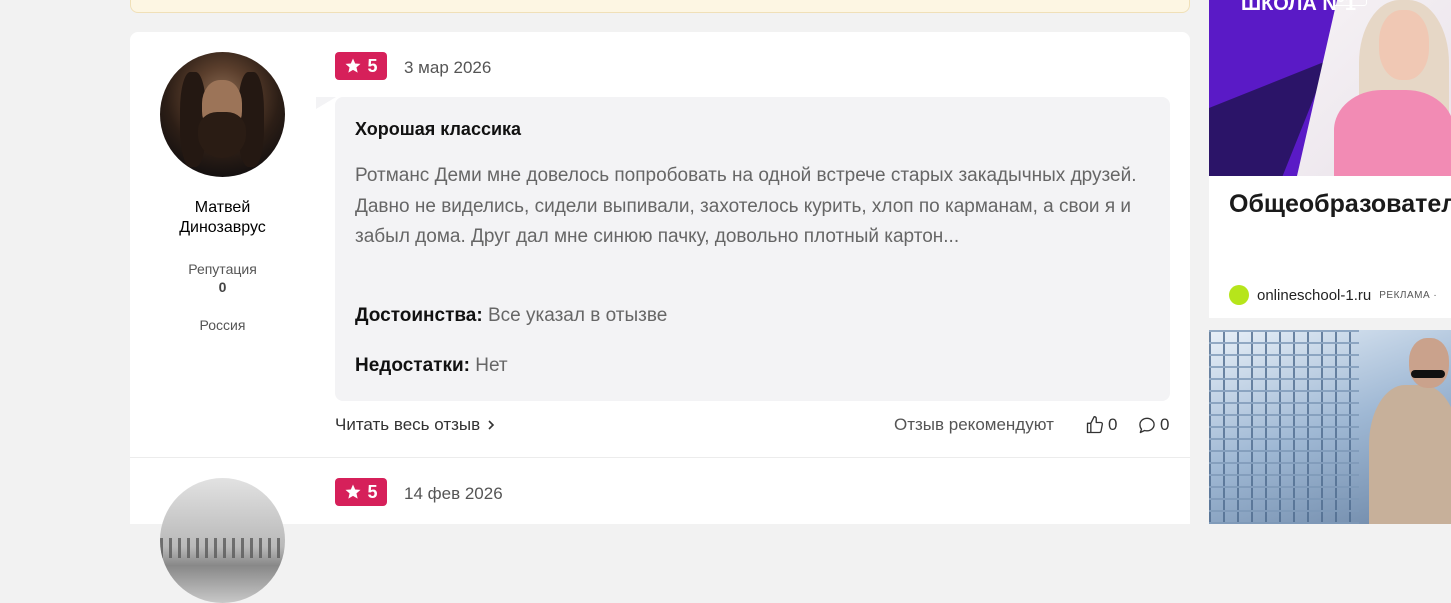 The height and width of the screenshot is (603, 1451). I want to click on review-divider, so click(660, 457).